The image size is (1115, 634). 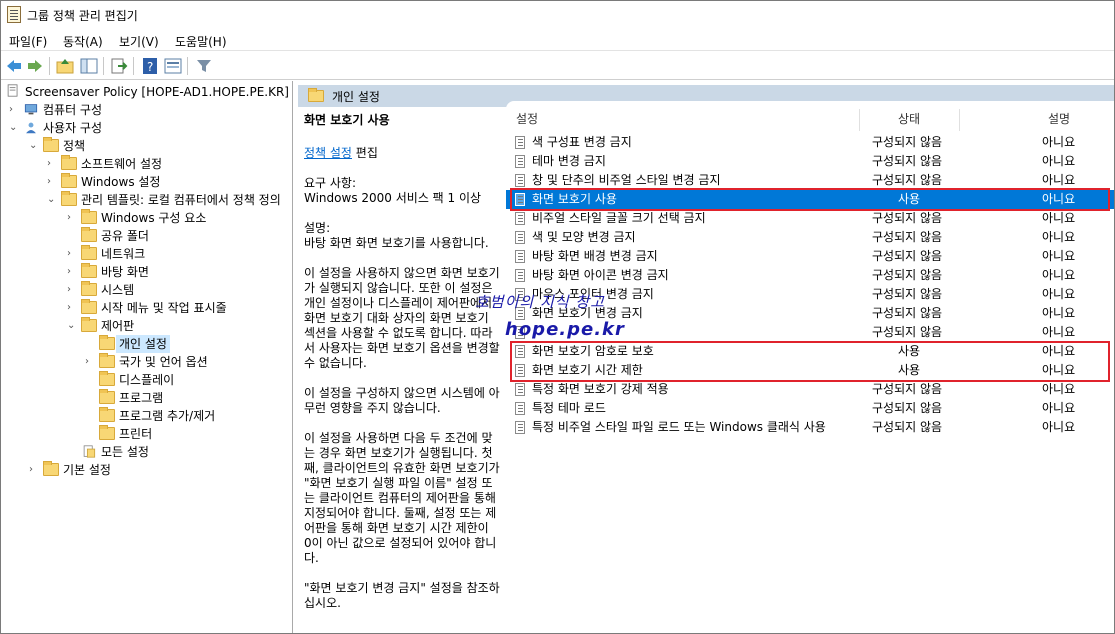 I want to click on list-row: 특정 화면 보호기 강제 적용 구성되지 않음 아니요, so click(x=810, y=389).